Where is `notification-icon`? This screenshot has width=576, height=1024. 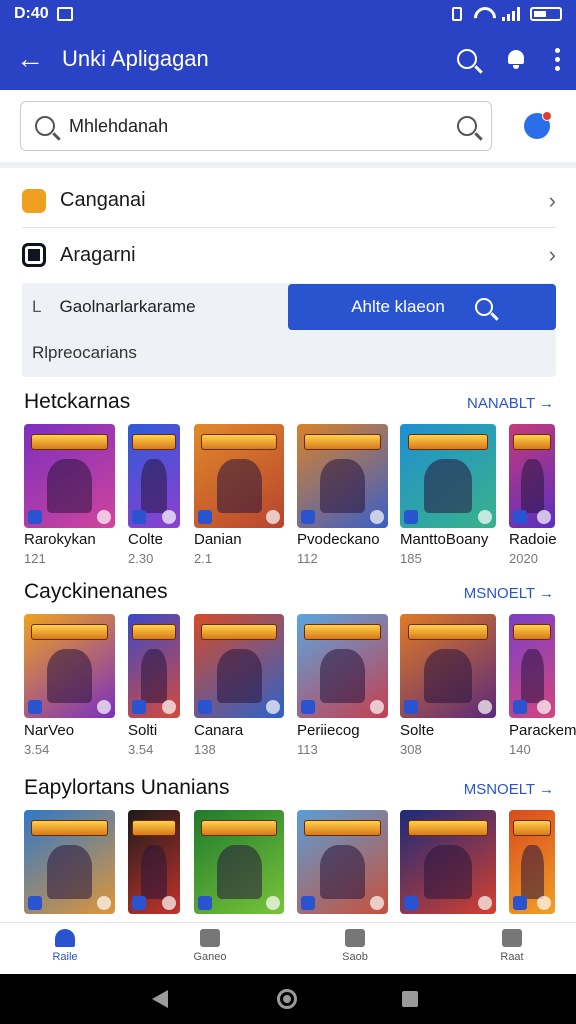 notification-icon is located at coordinates (516, 59).